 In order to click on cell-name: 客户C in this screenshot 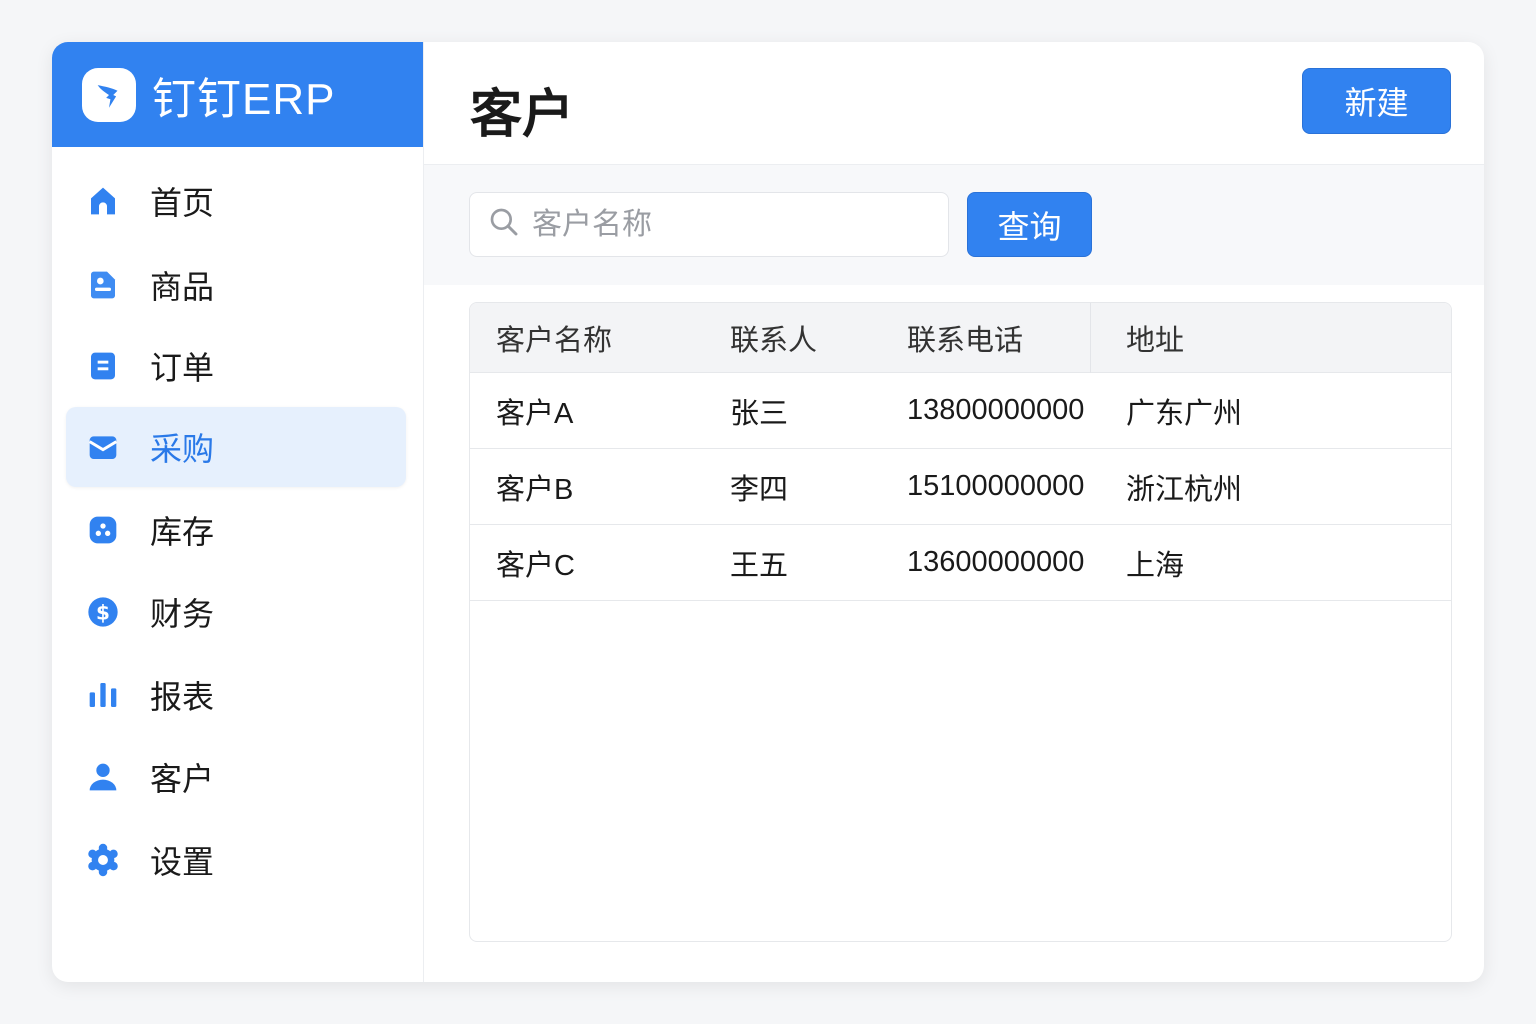, I will do `click(535, 565)`.